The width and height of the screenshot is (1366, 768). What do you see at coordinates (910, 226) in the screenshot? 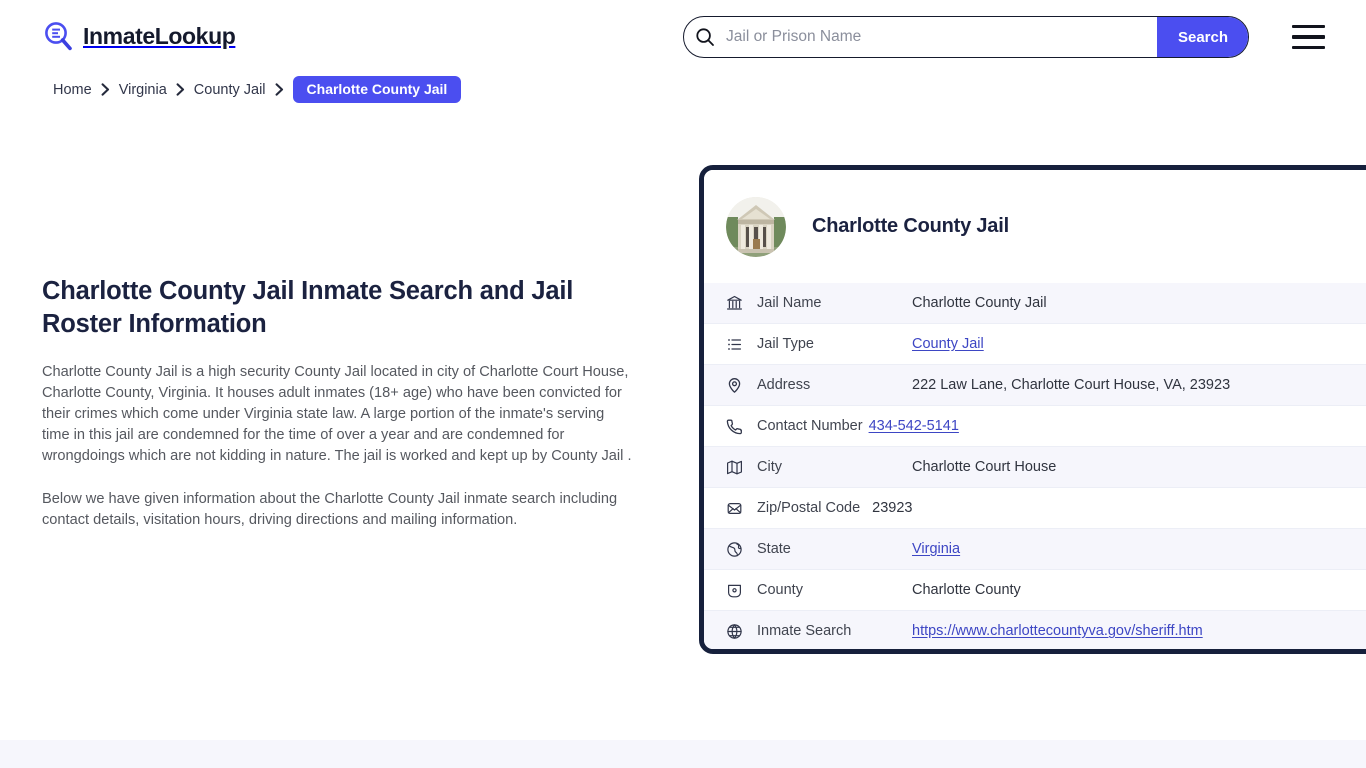
I see `card-title: Charlotte County Jail` at bounding box center [910, 226].